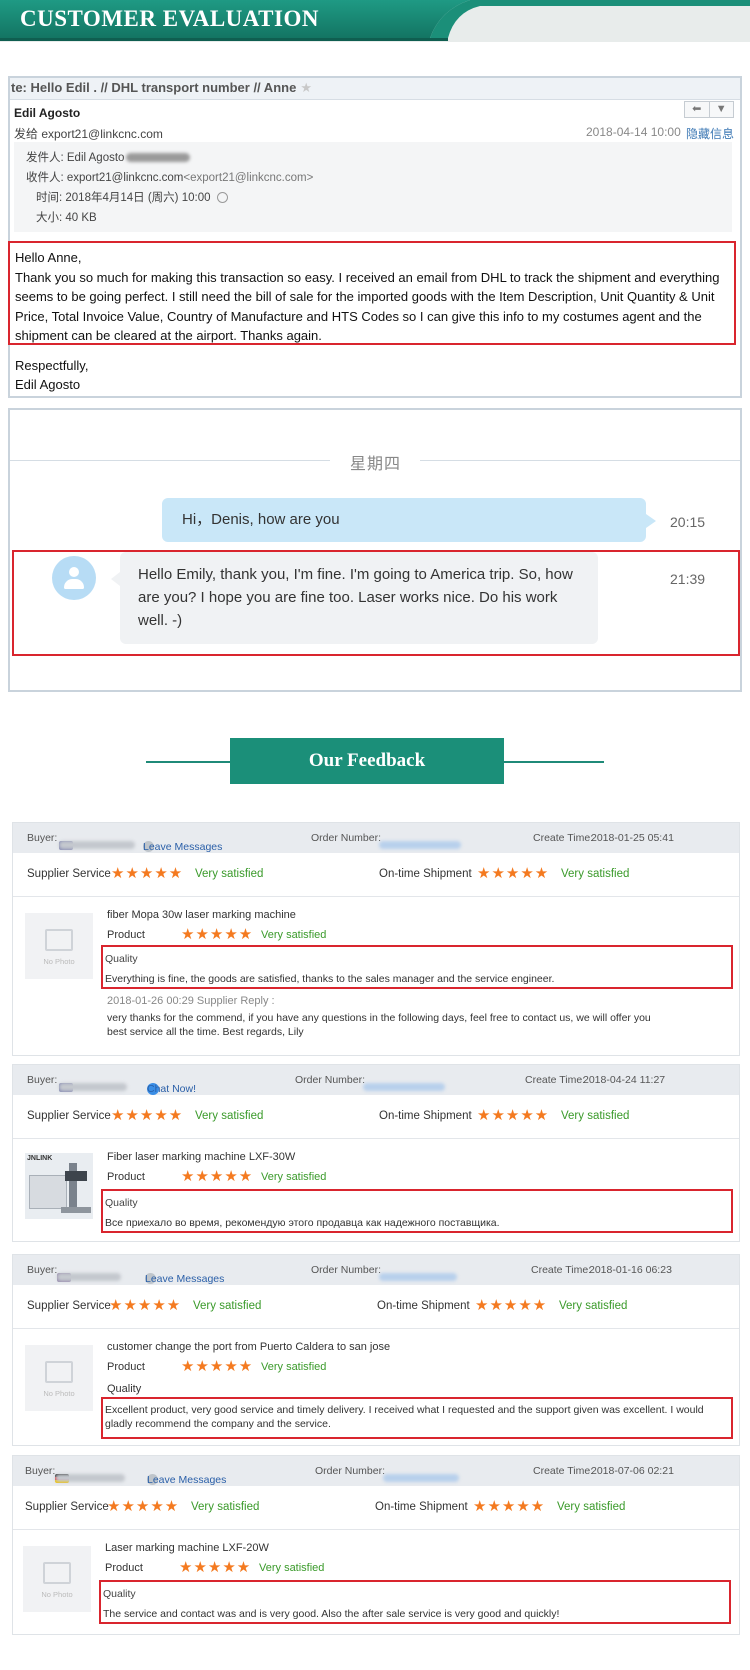 The width and height of the screenshot is (750, 1670). Describe the element at coordinates (306, 87) in the screenshot. I see `star-icon: ★` at that location.